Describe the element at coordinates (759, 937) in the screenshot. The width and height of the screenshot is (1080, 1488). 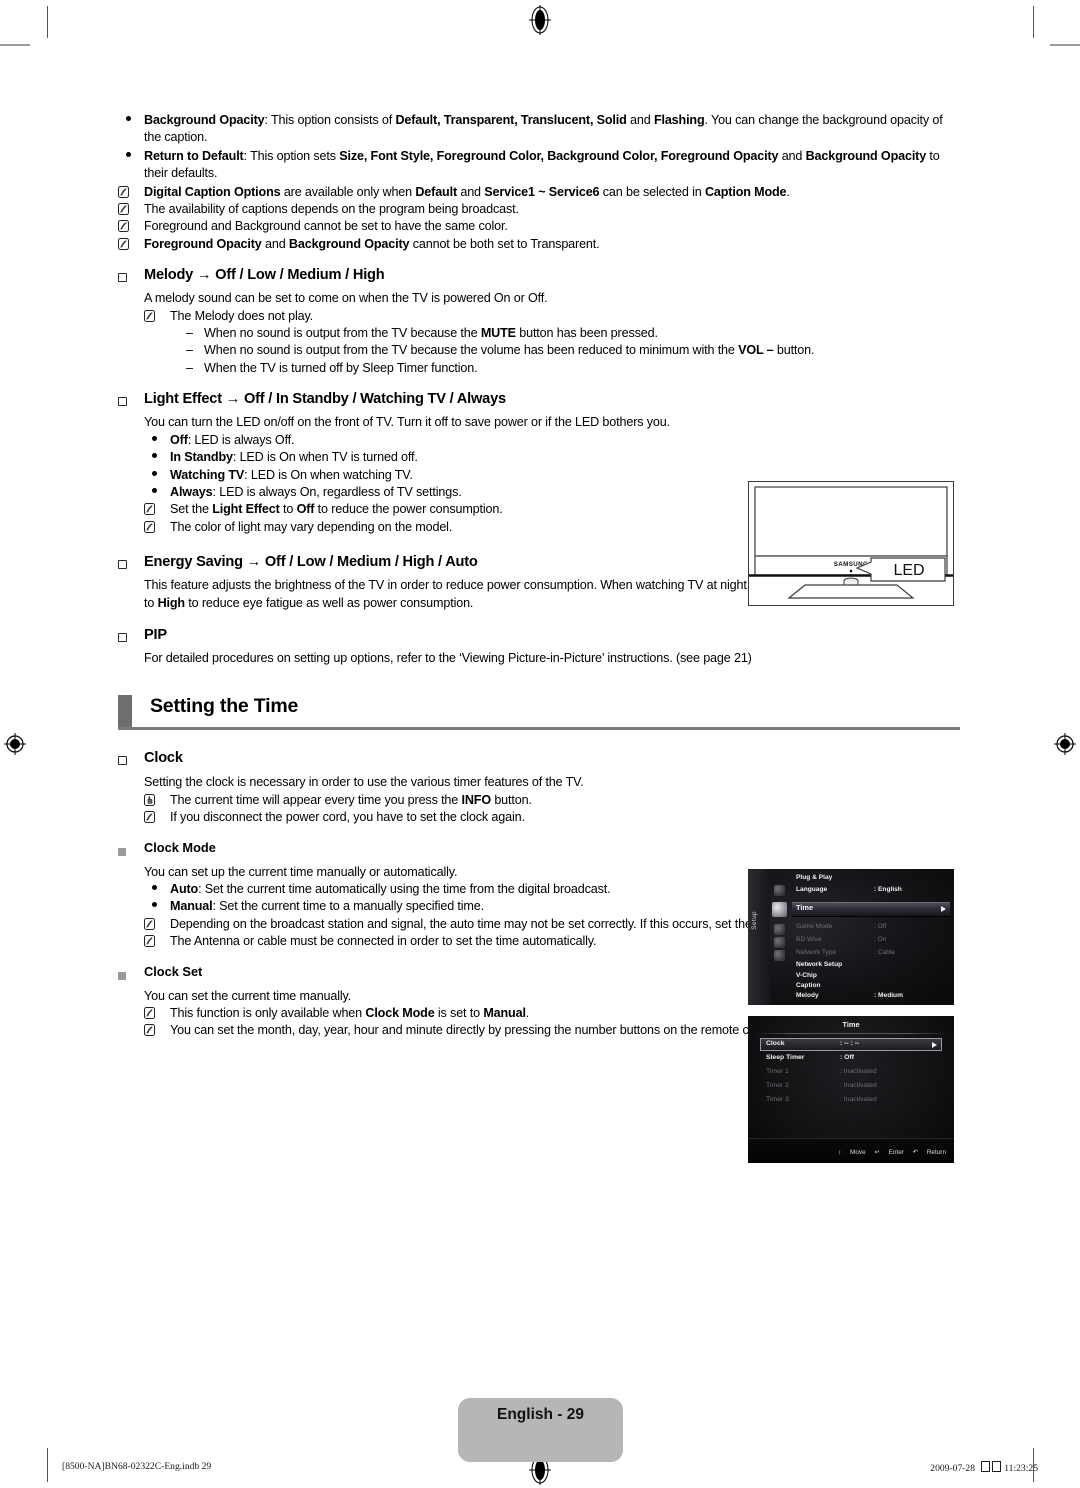
I see `osd-rail` at that location.